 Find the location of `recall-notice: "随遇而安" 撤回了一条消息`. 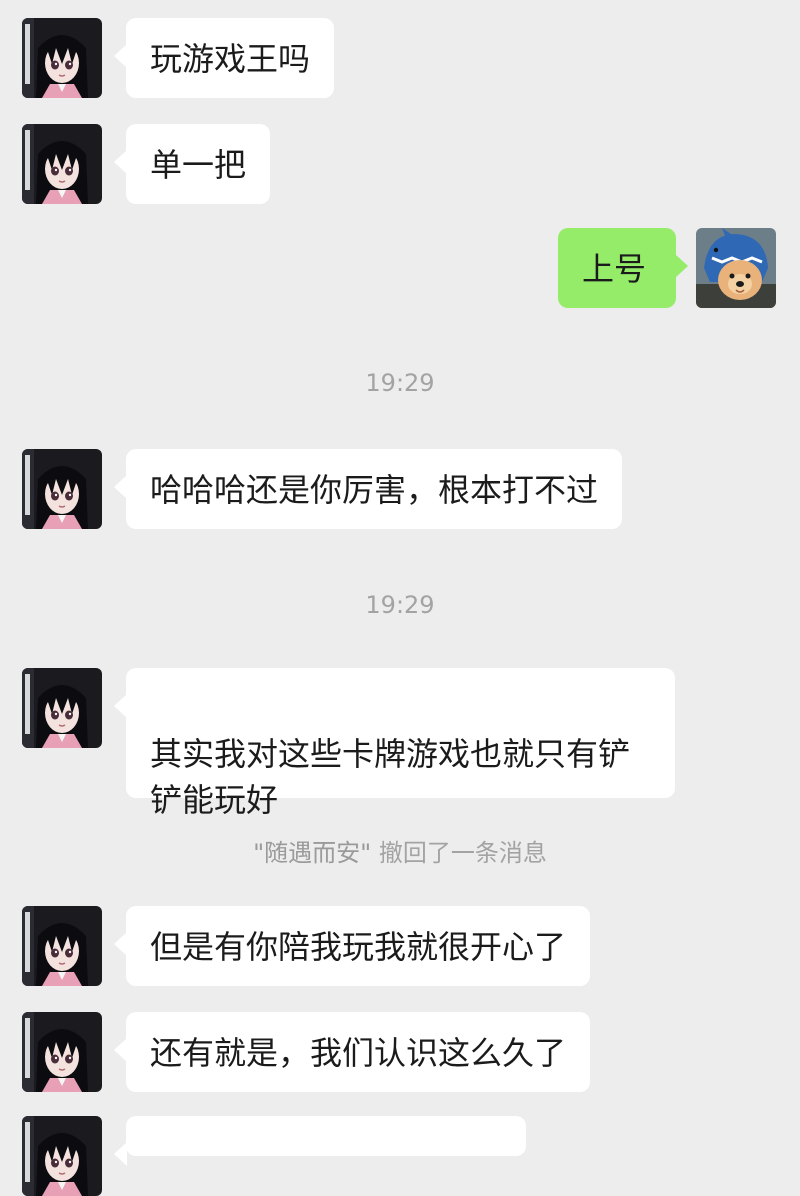

recall-notice: "随遇而安" 撤回了一条消息 is located at coordinates (400, 853).